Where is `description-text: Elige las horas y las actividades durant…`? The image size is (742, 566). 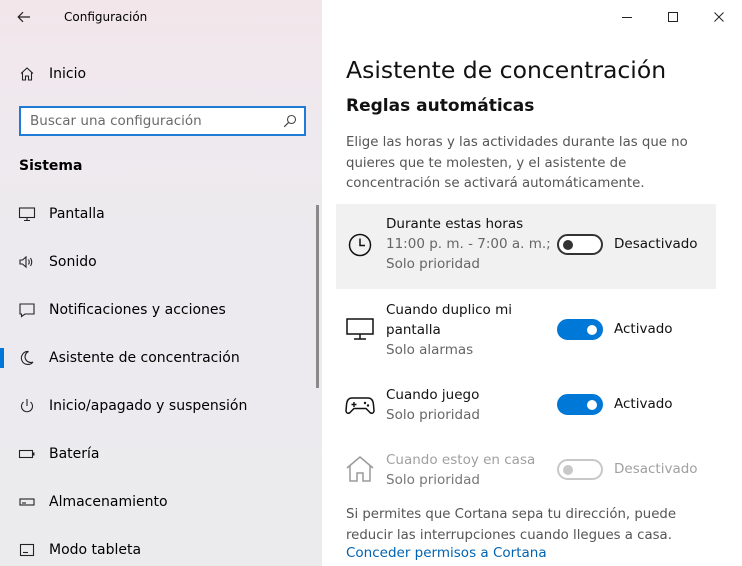
description-text: Elige las horas y las actividades durant… is located at coordinates (517, 163).